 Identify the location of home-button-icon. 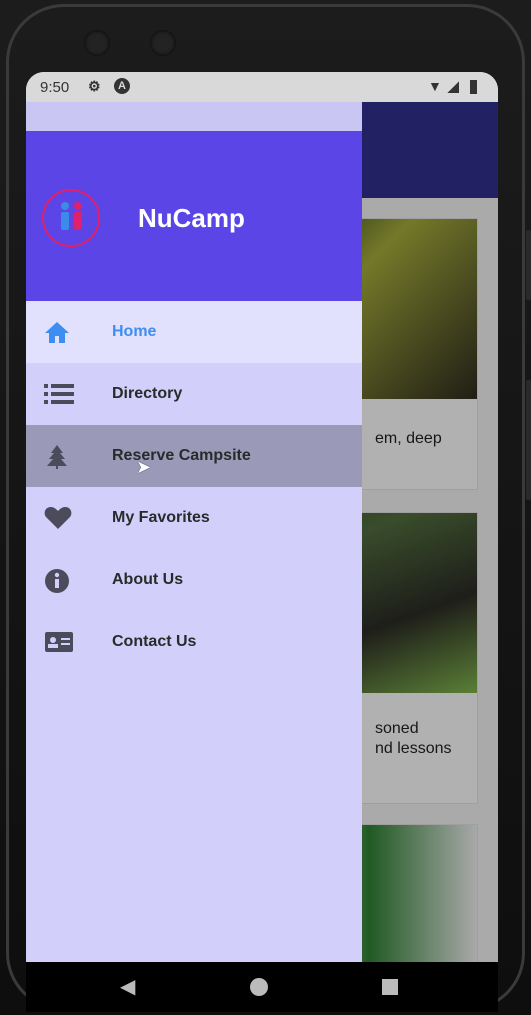
(259, 987).